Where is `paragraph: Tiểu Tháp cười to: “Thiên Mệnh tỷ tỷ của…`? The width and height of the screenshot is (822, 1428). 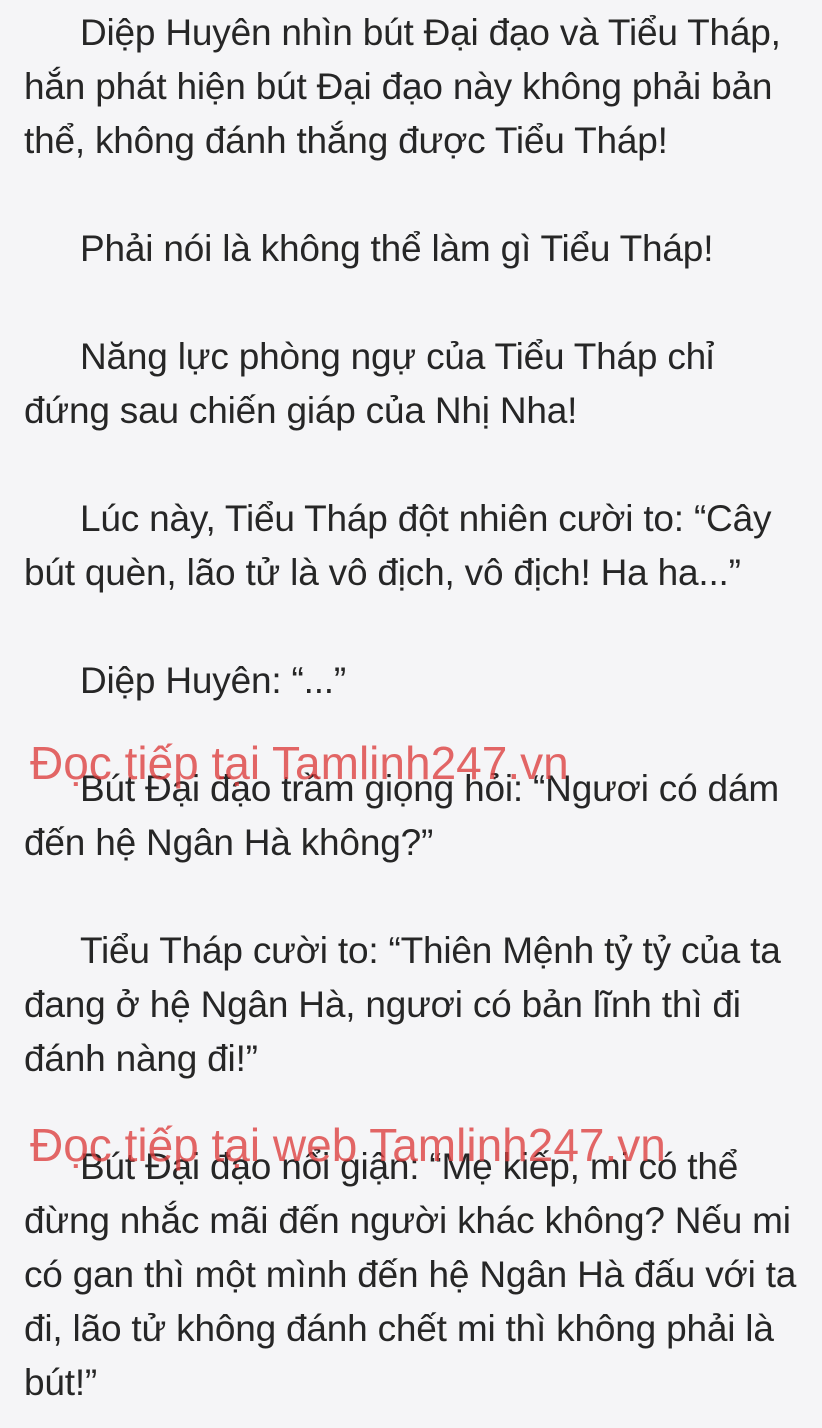 paragraph: Tiểu Tháp cười to: “Thiên Mệnh tỷ tỷ của… is located at coordinates (402, 1004).